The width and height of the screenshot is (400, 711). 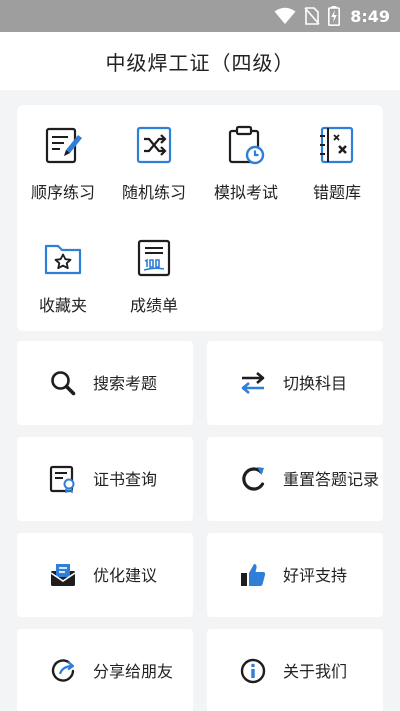 What do you see at coordinates (200, 16) in the screenshot?
I see `status-bar: 8:49` at bounding box center [200, 16].